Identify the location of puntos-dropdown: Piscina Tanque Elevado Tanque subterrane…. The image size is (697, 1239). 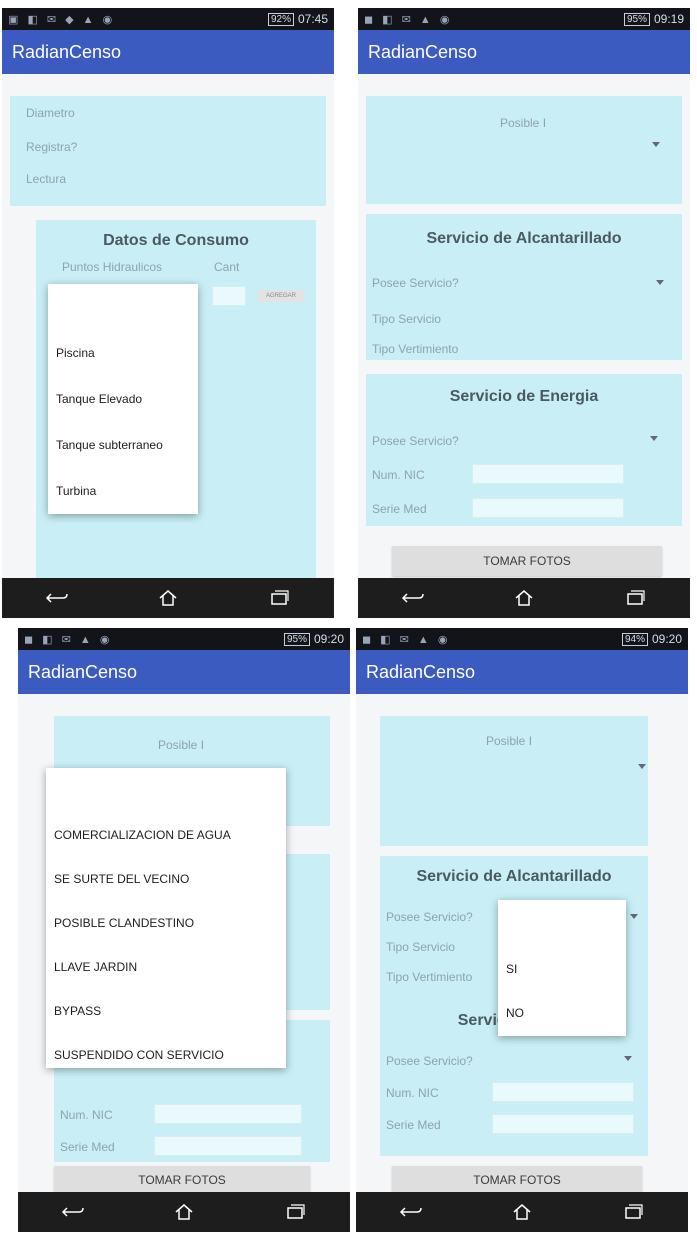
(123, 399).